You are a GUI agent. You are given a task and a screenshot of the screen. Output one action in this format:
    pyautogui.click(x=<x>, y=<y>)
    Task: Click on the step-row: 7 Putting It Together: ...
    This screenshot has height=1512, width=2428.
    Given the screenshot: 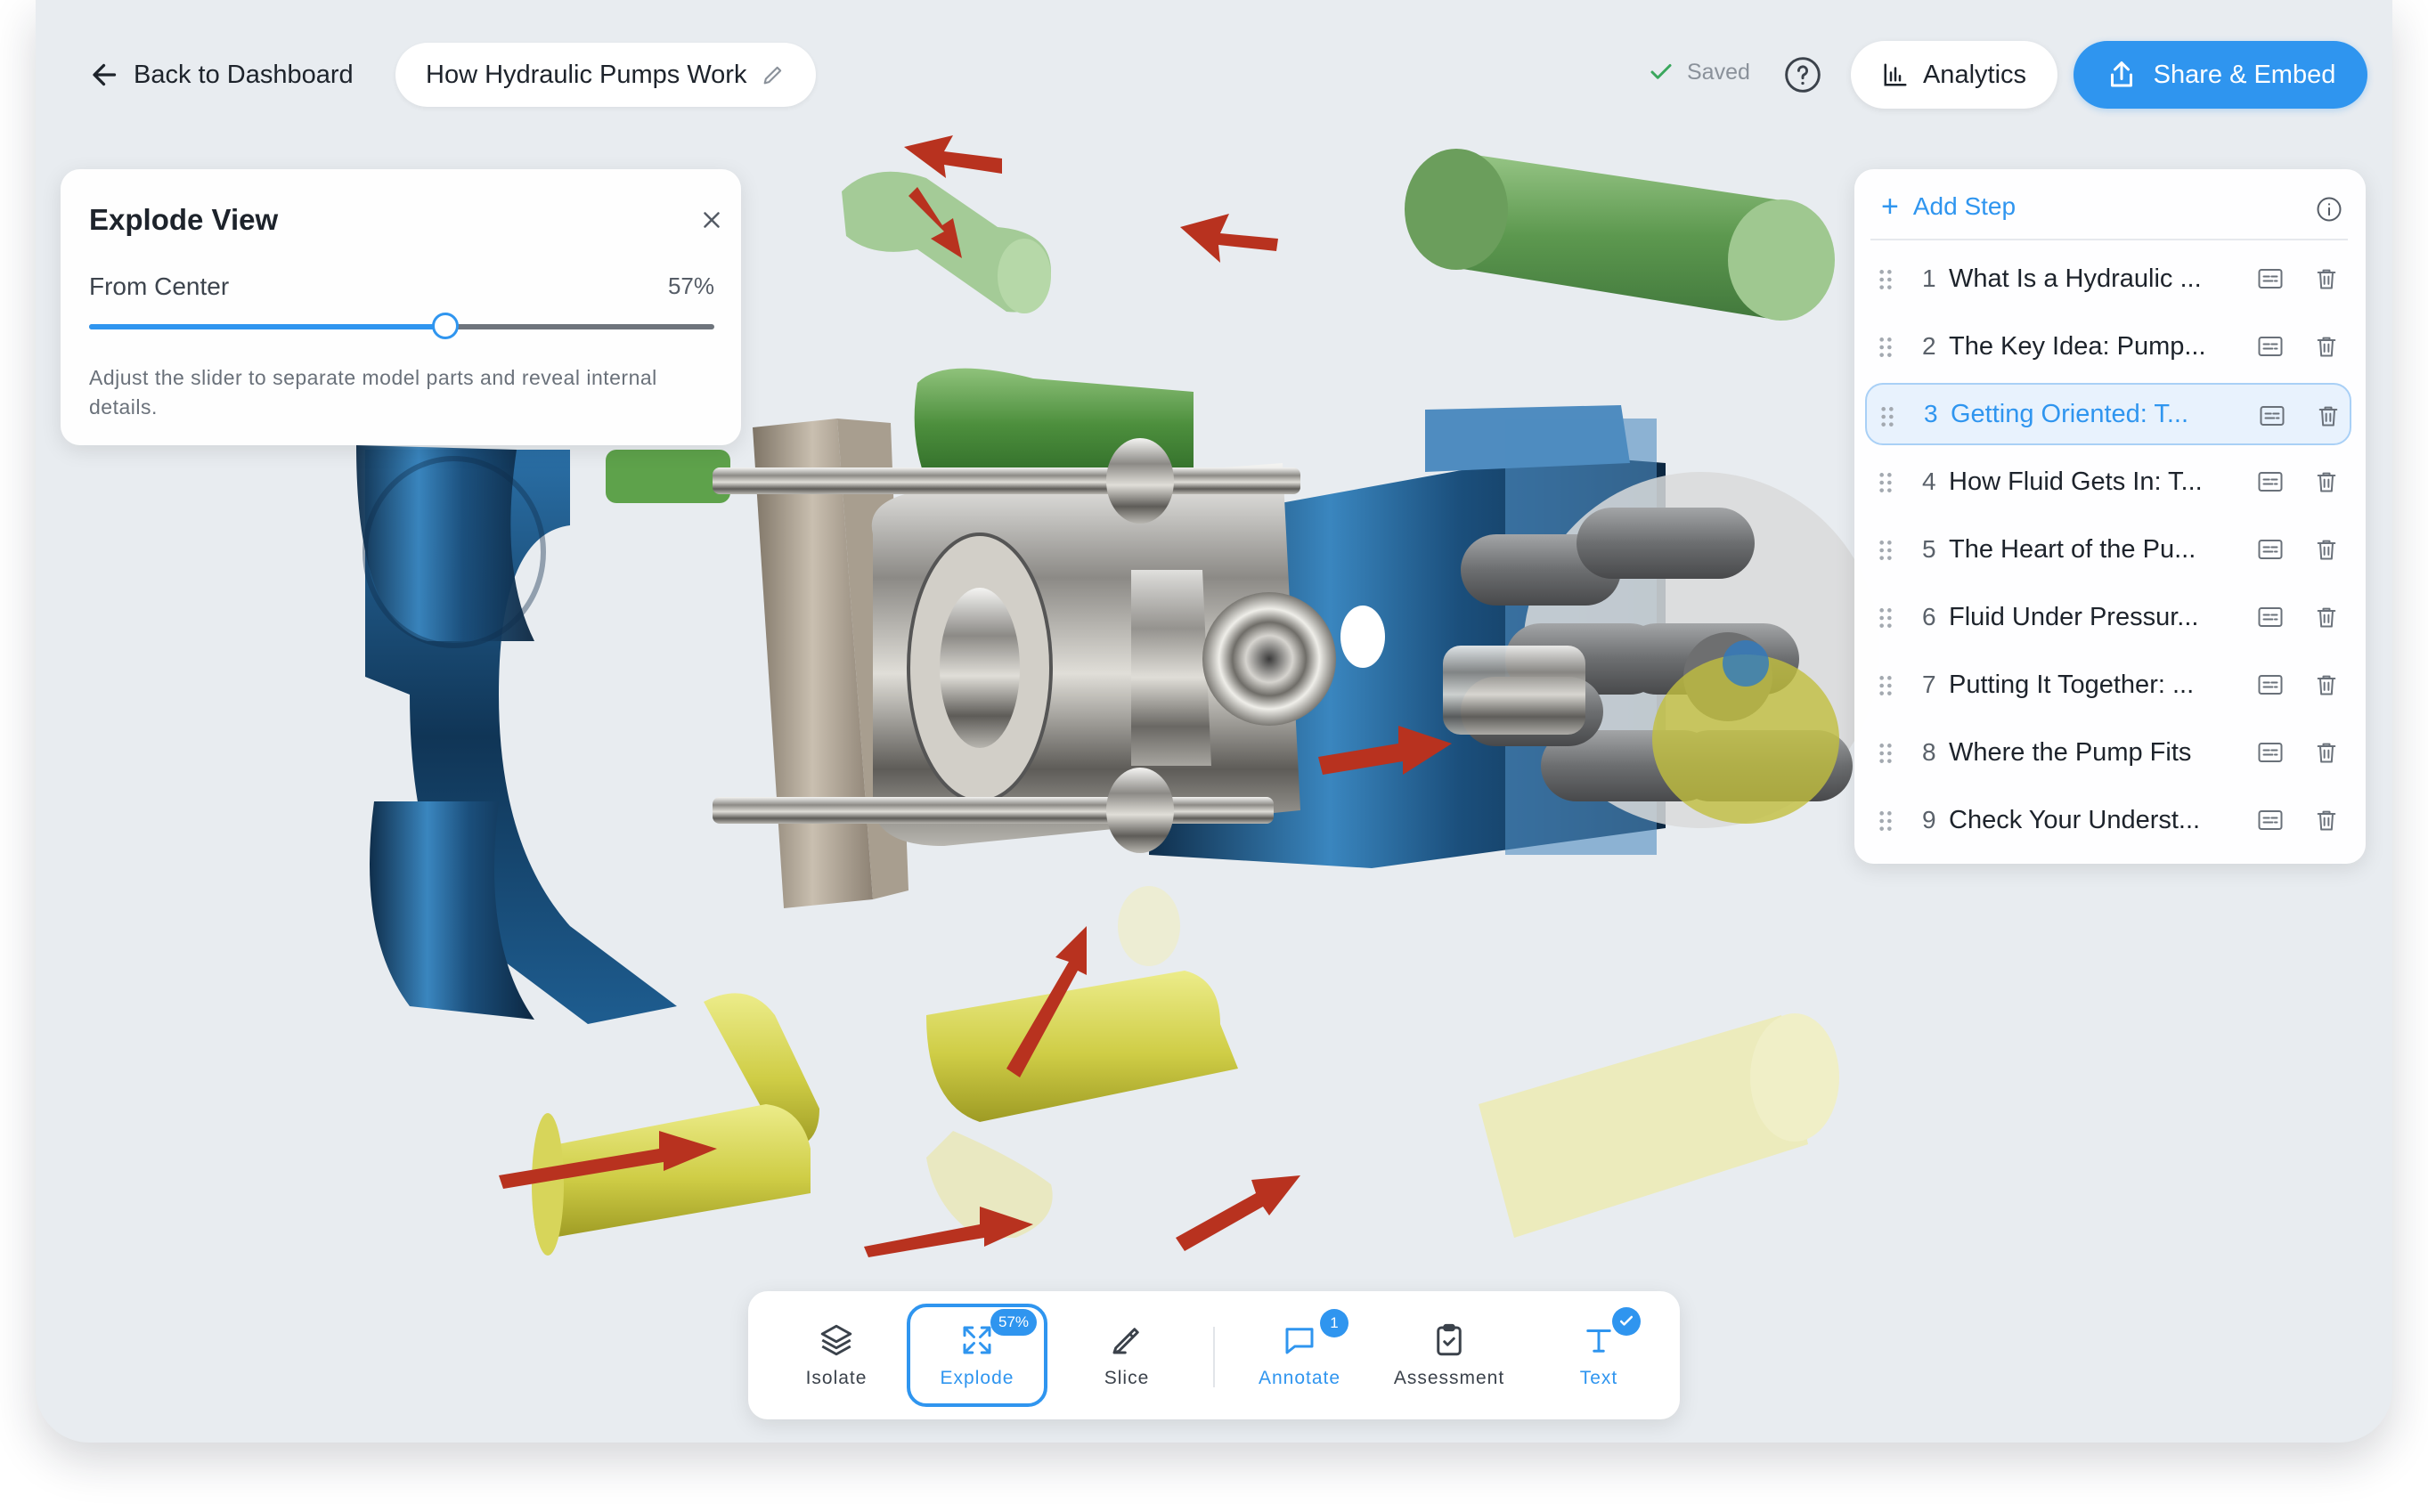 What is the action you would take?
    pyautogui.click(x=2108, y=685)
    